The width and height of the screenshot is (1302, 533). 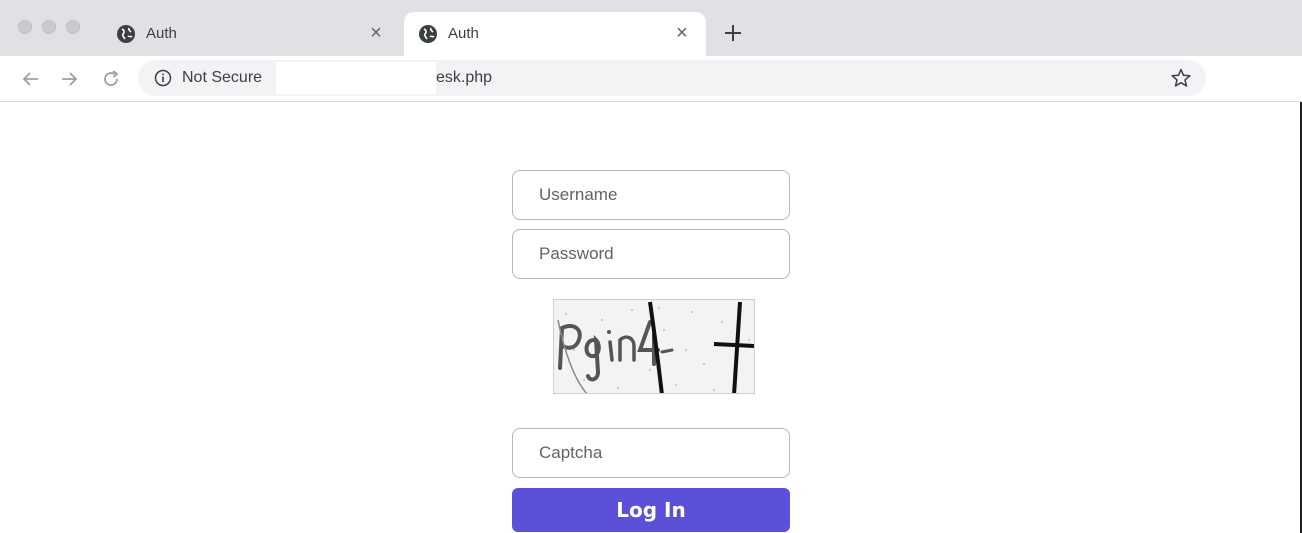 What do you see at coordinates (222, 77) in the screenshot?
I see `security-status-label: Not Secure` at bounding box center [222, 77].